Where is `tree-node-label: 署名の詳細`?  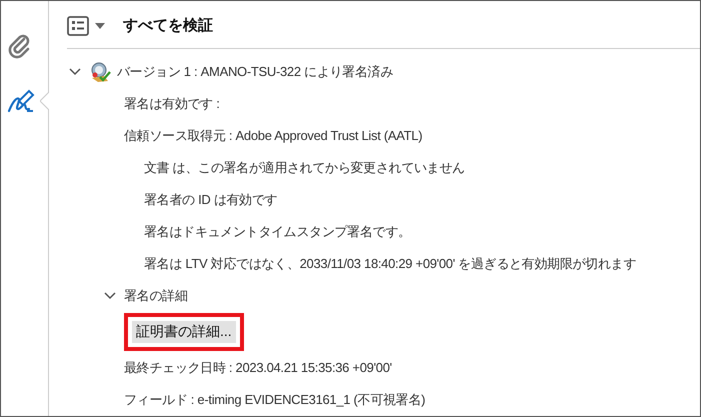
tree-node-label: 署名の詳細 is located at coordinates (156, 296).